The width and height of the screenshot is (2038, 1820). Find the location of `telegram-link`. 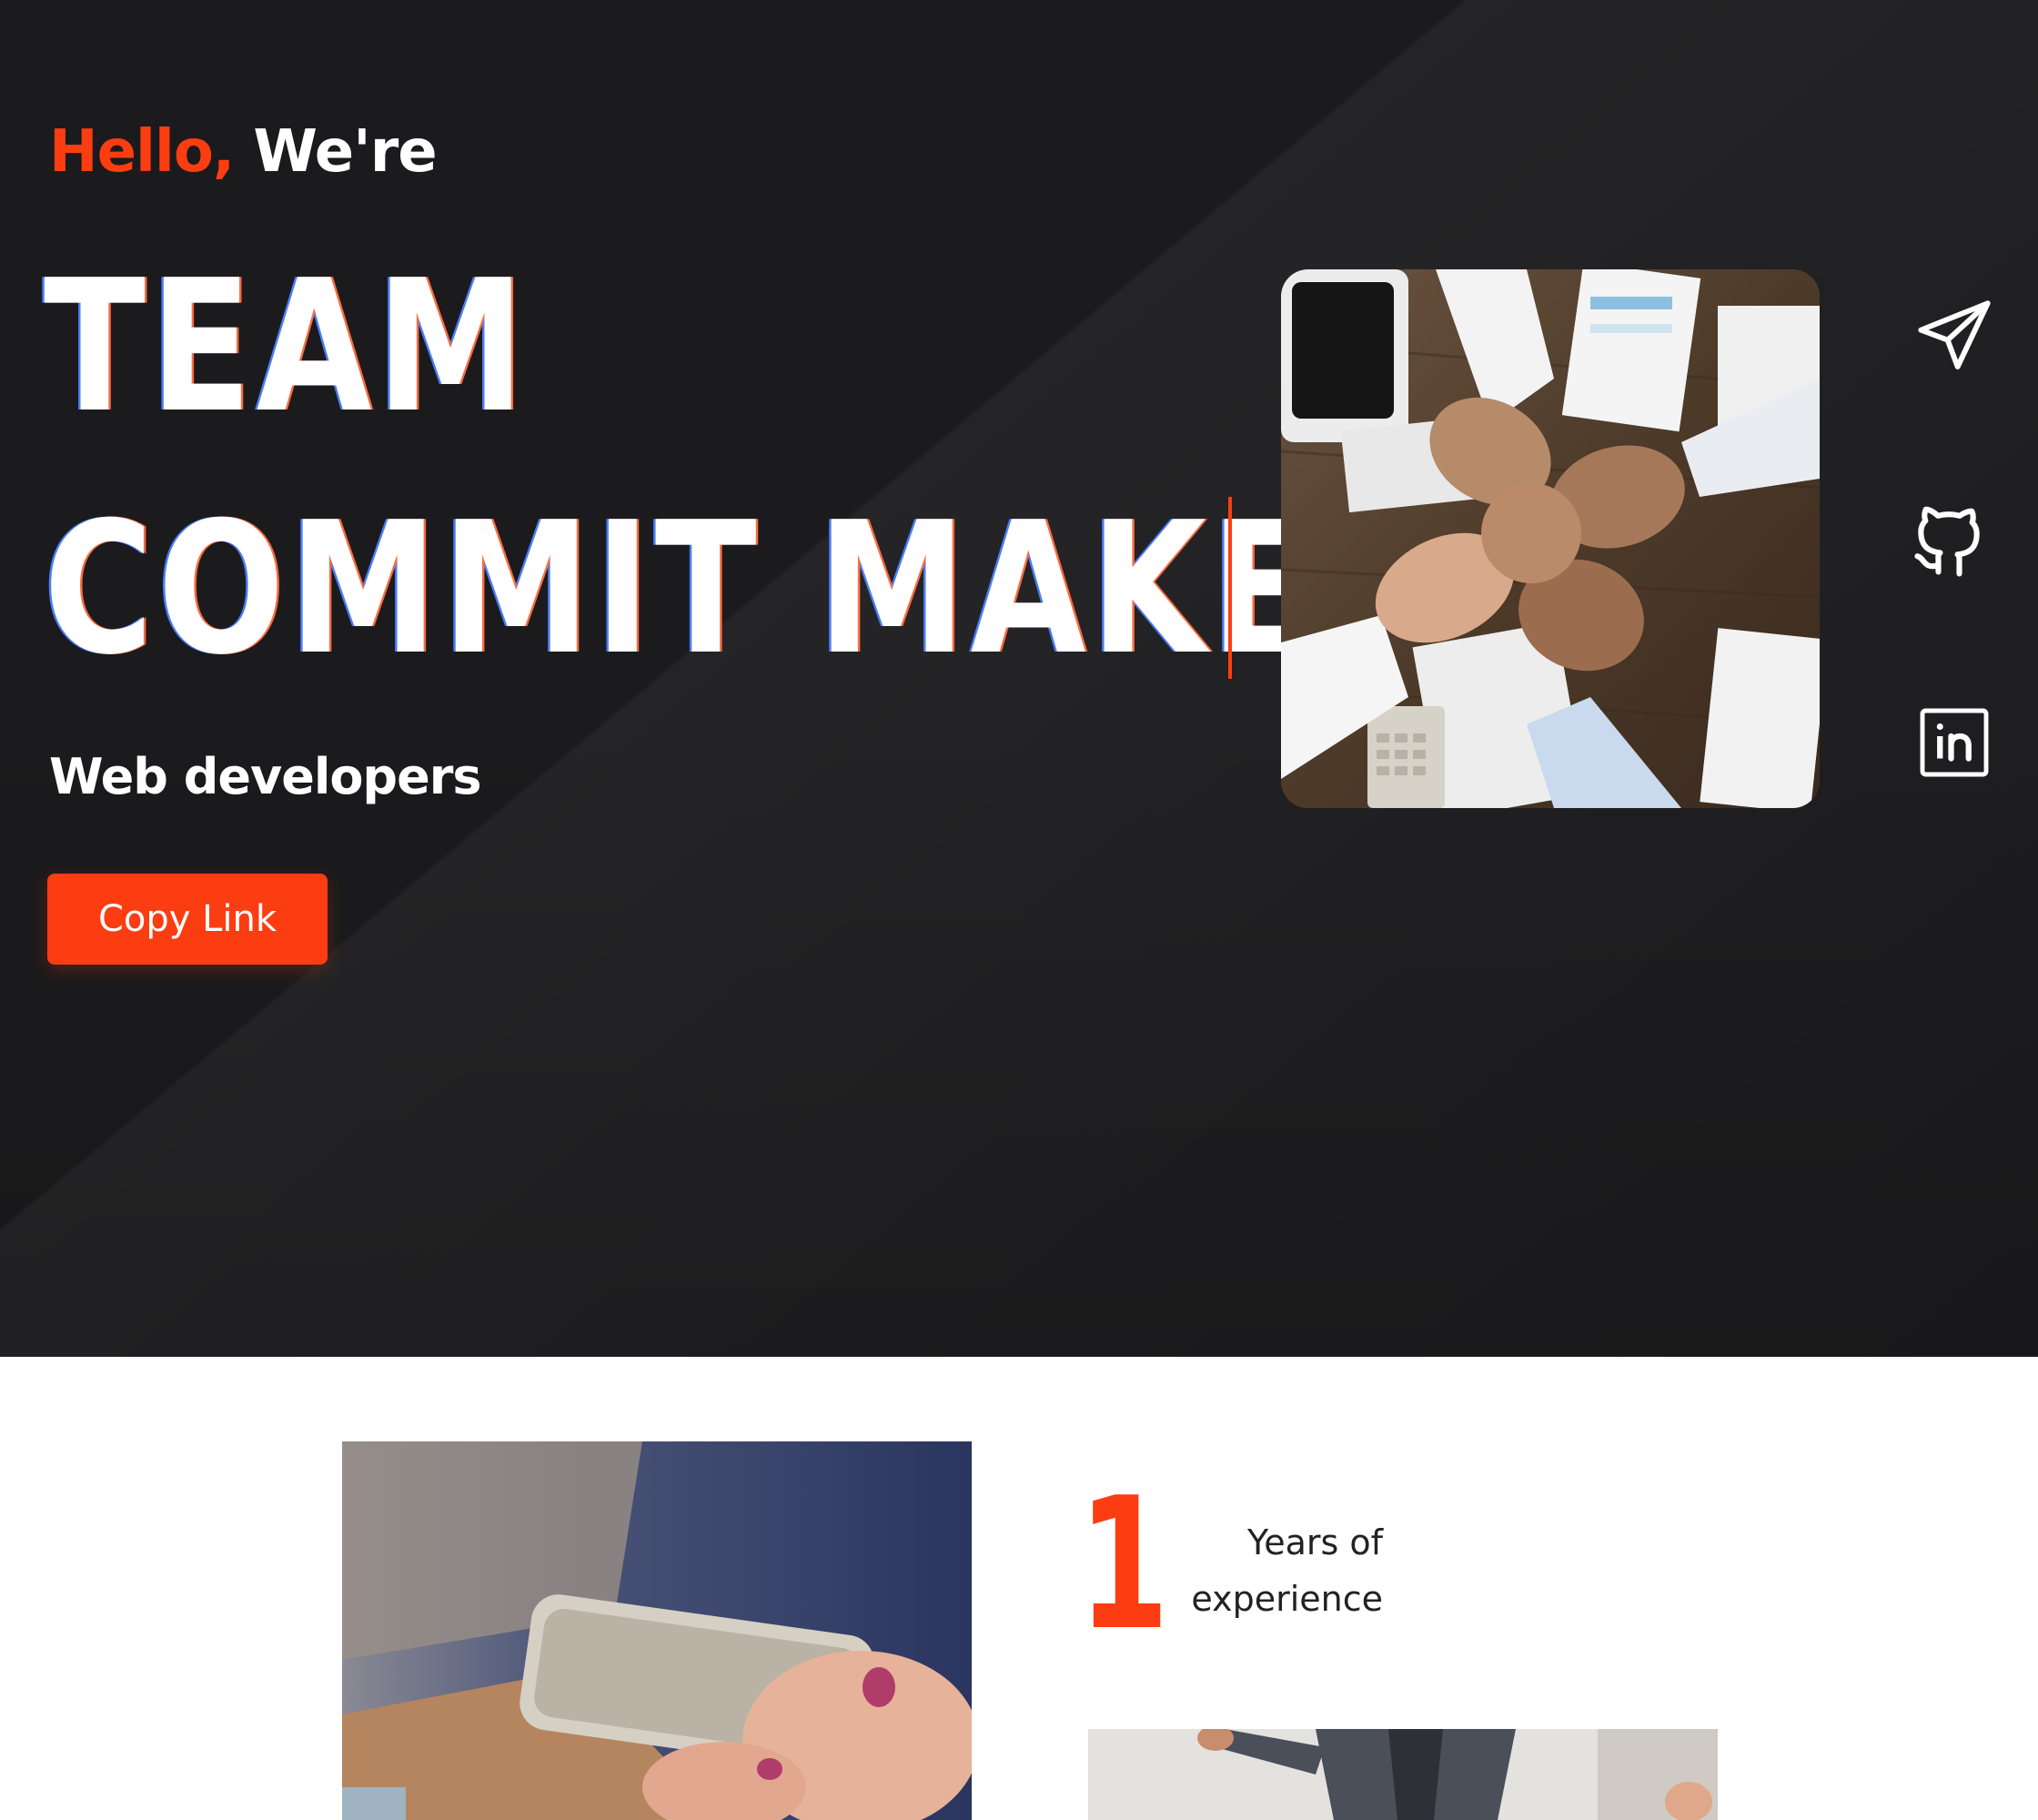

telegram-link is located at coordinates (1954, 336).